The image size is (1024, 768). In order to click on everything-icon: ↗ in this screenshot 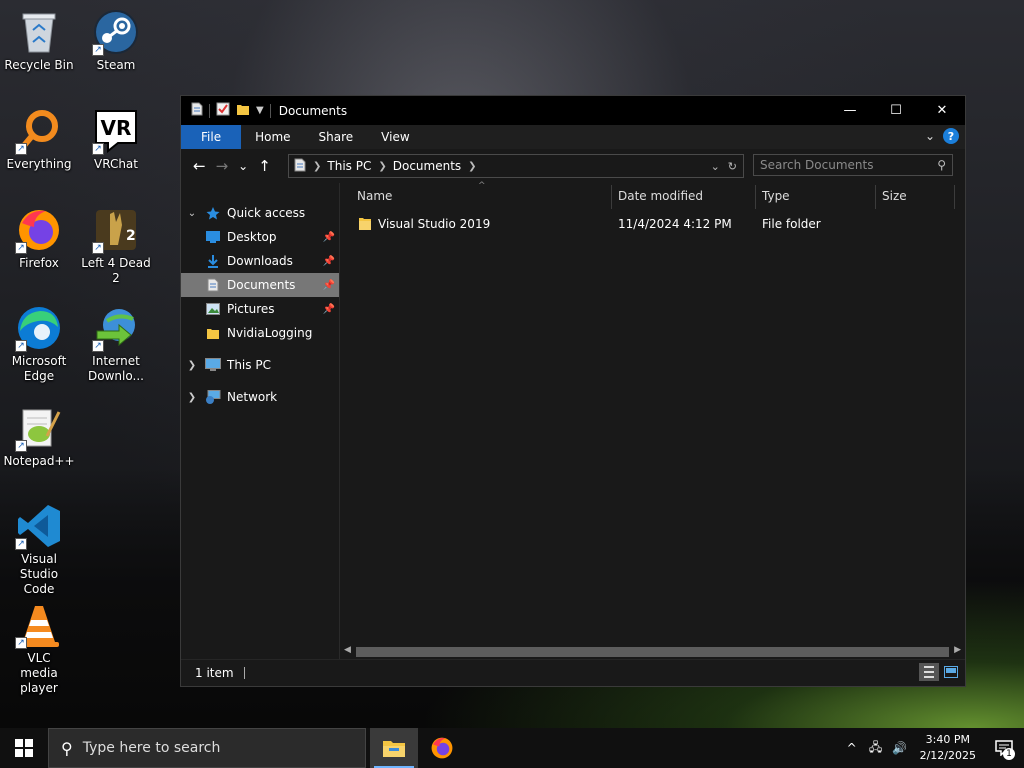, I will do `click(39, 131)`.